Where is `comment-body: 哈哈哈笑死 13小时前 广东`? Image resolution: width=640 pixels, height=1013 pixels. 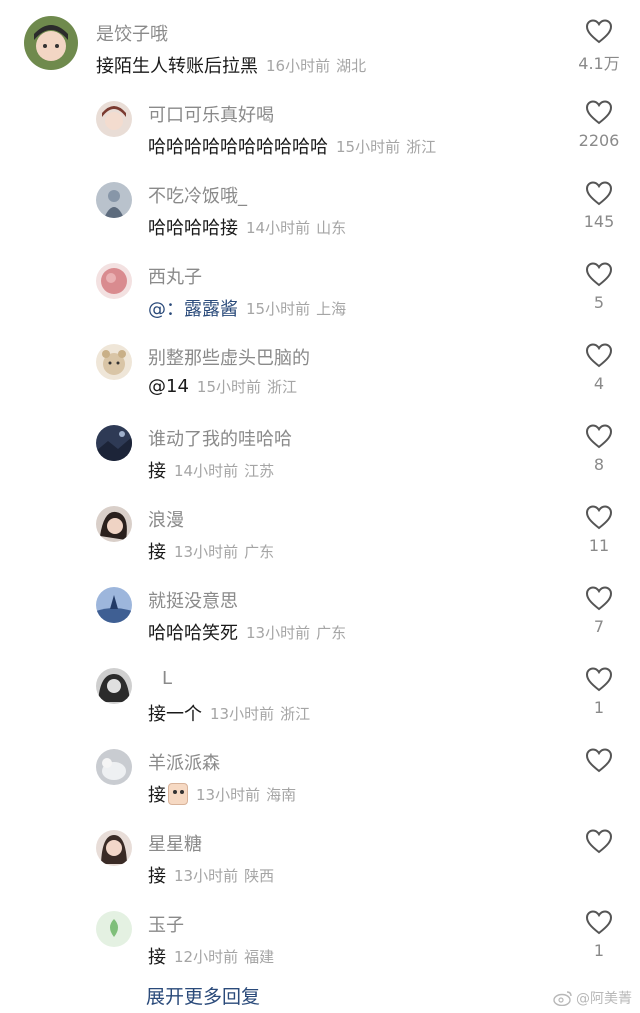 comment-body: 哈哈哈笑死 13小时前 广东 is located at coordinates (247, 632).